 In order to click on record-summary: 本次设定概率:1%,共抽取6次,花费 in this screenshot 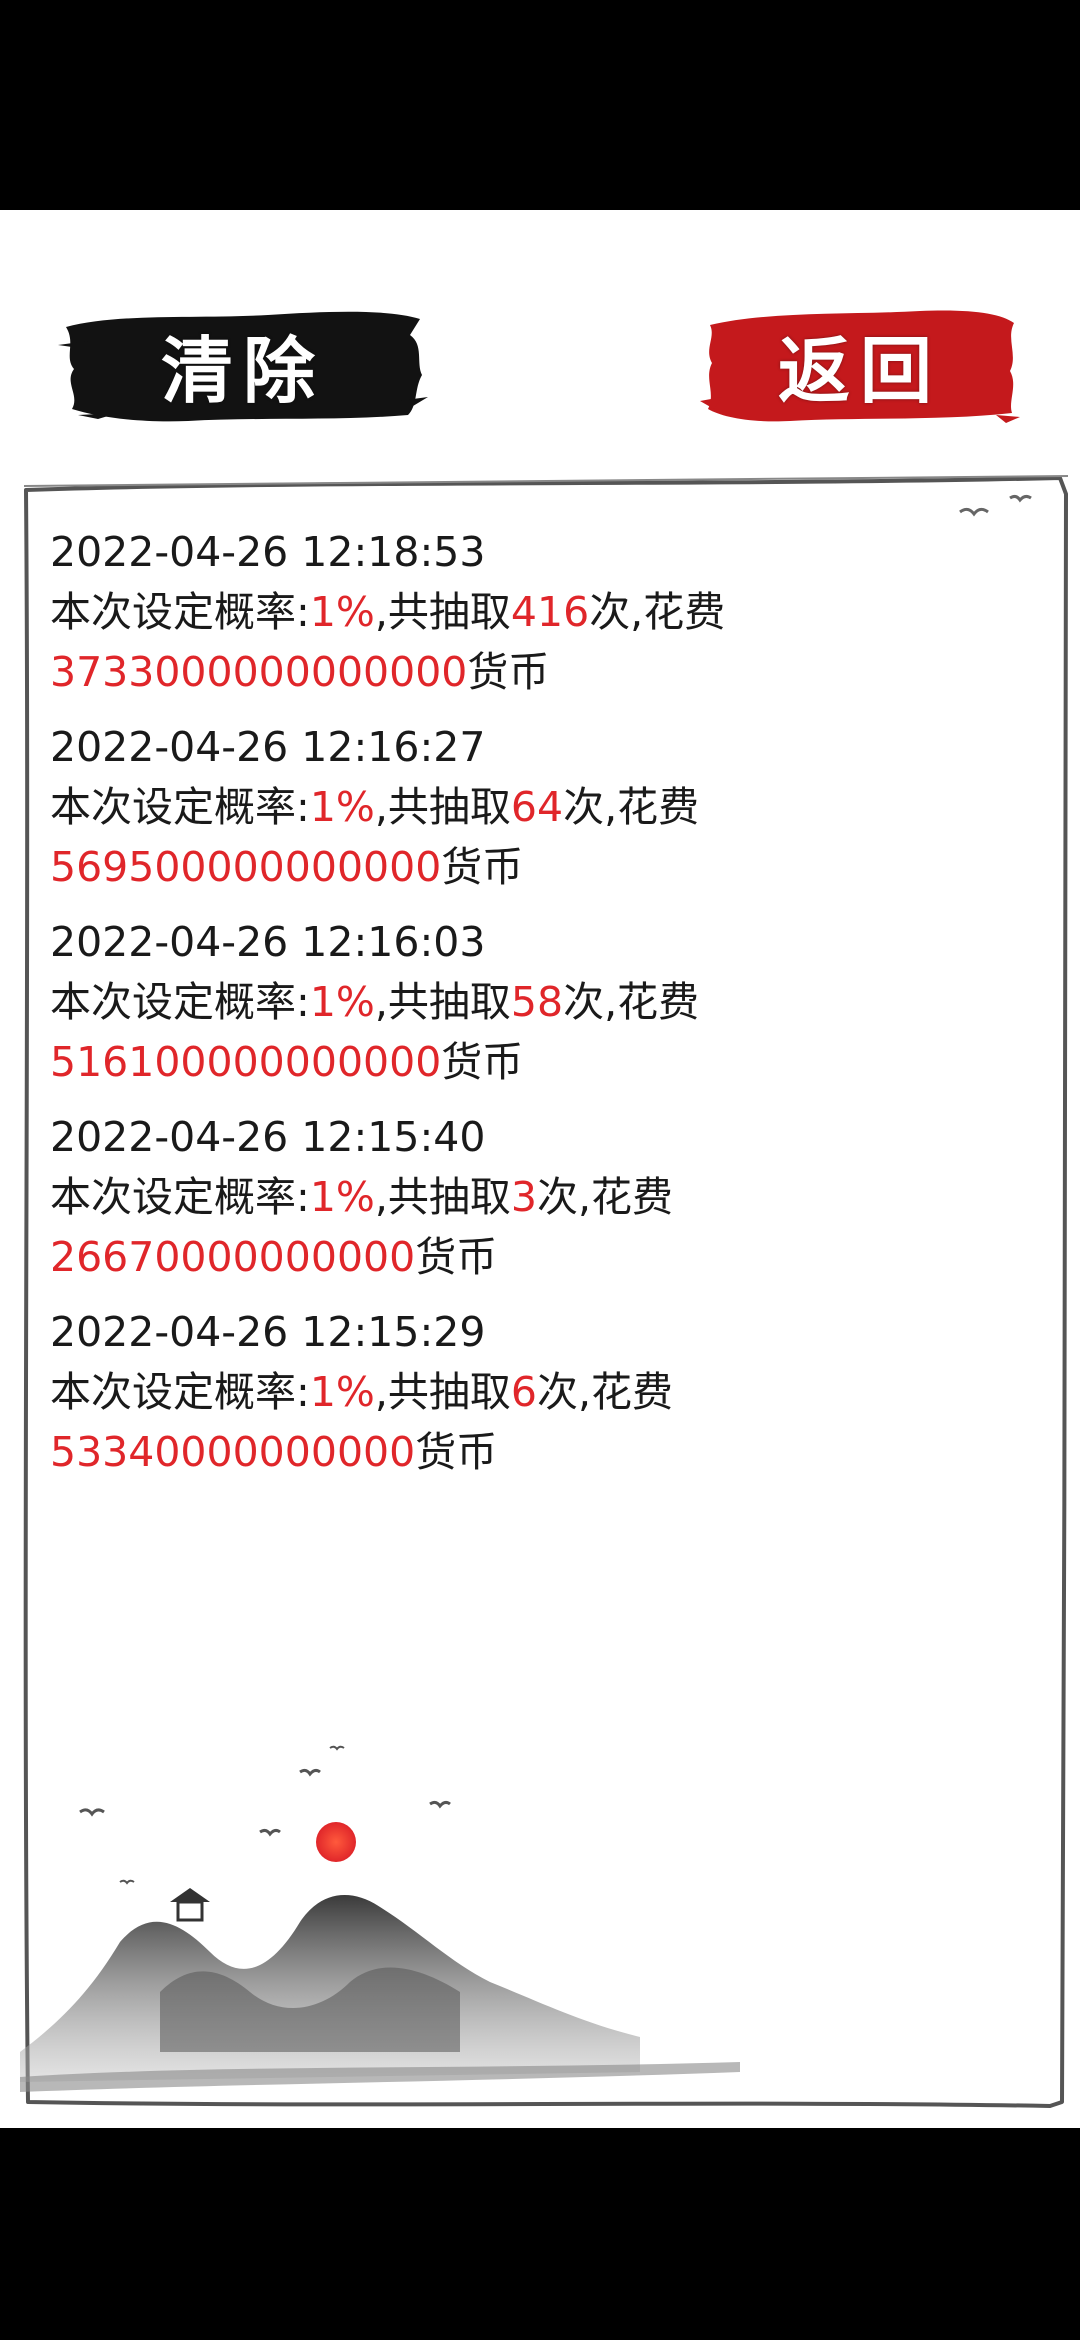, I will do `click(550, 1392)`.